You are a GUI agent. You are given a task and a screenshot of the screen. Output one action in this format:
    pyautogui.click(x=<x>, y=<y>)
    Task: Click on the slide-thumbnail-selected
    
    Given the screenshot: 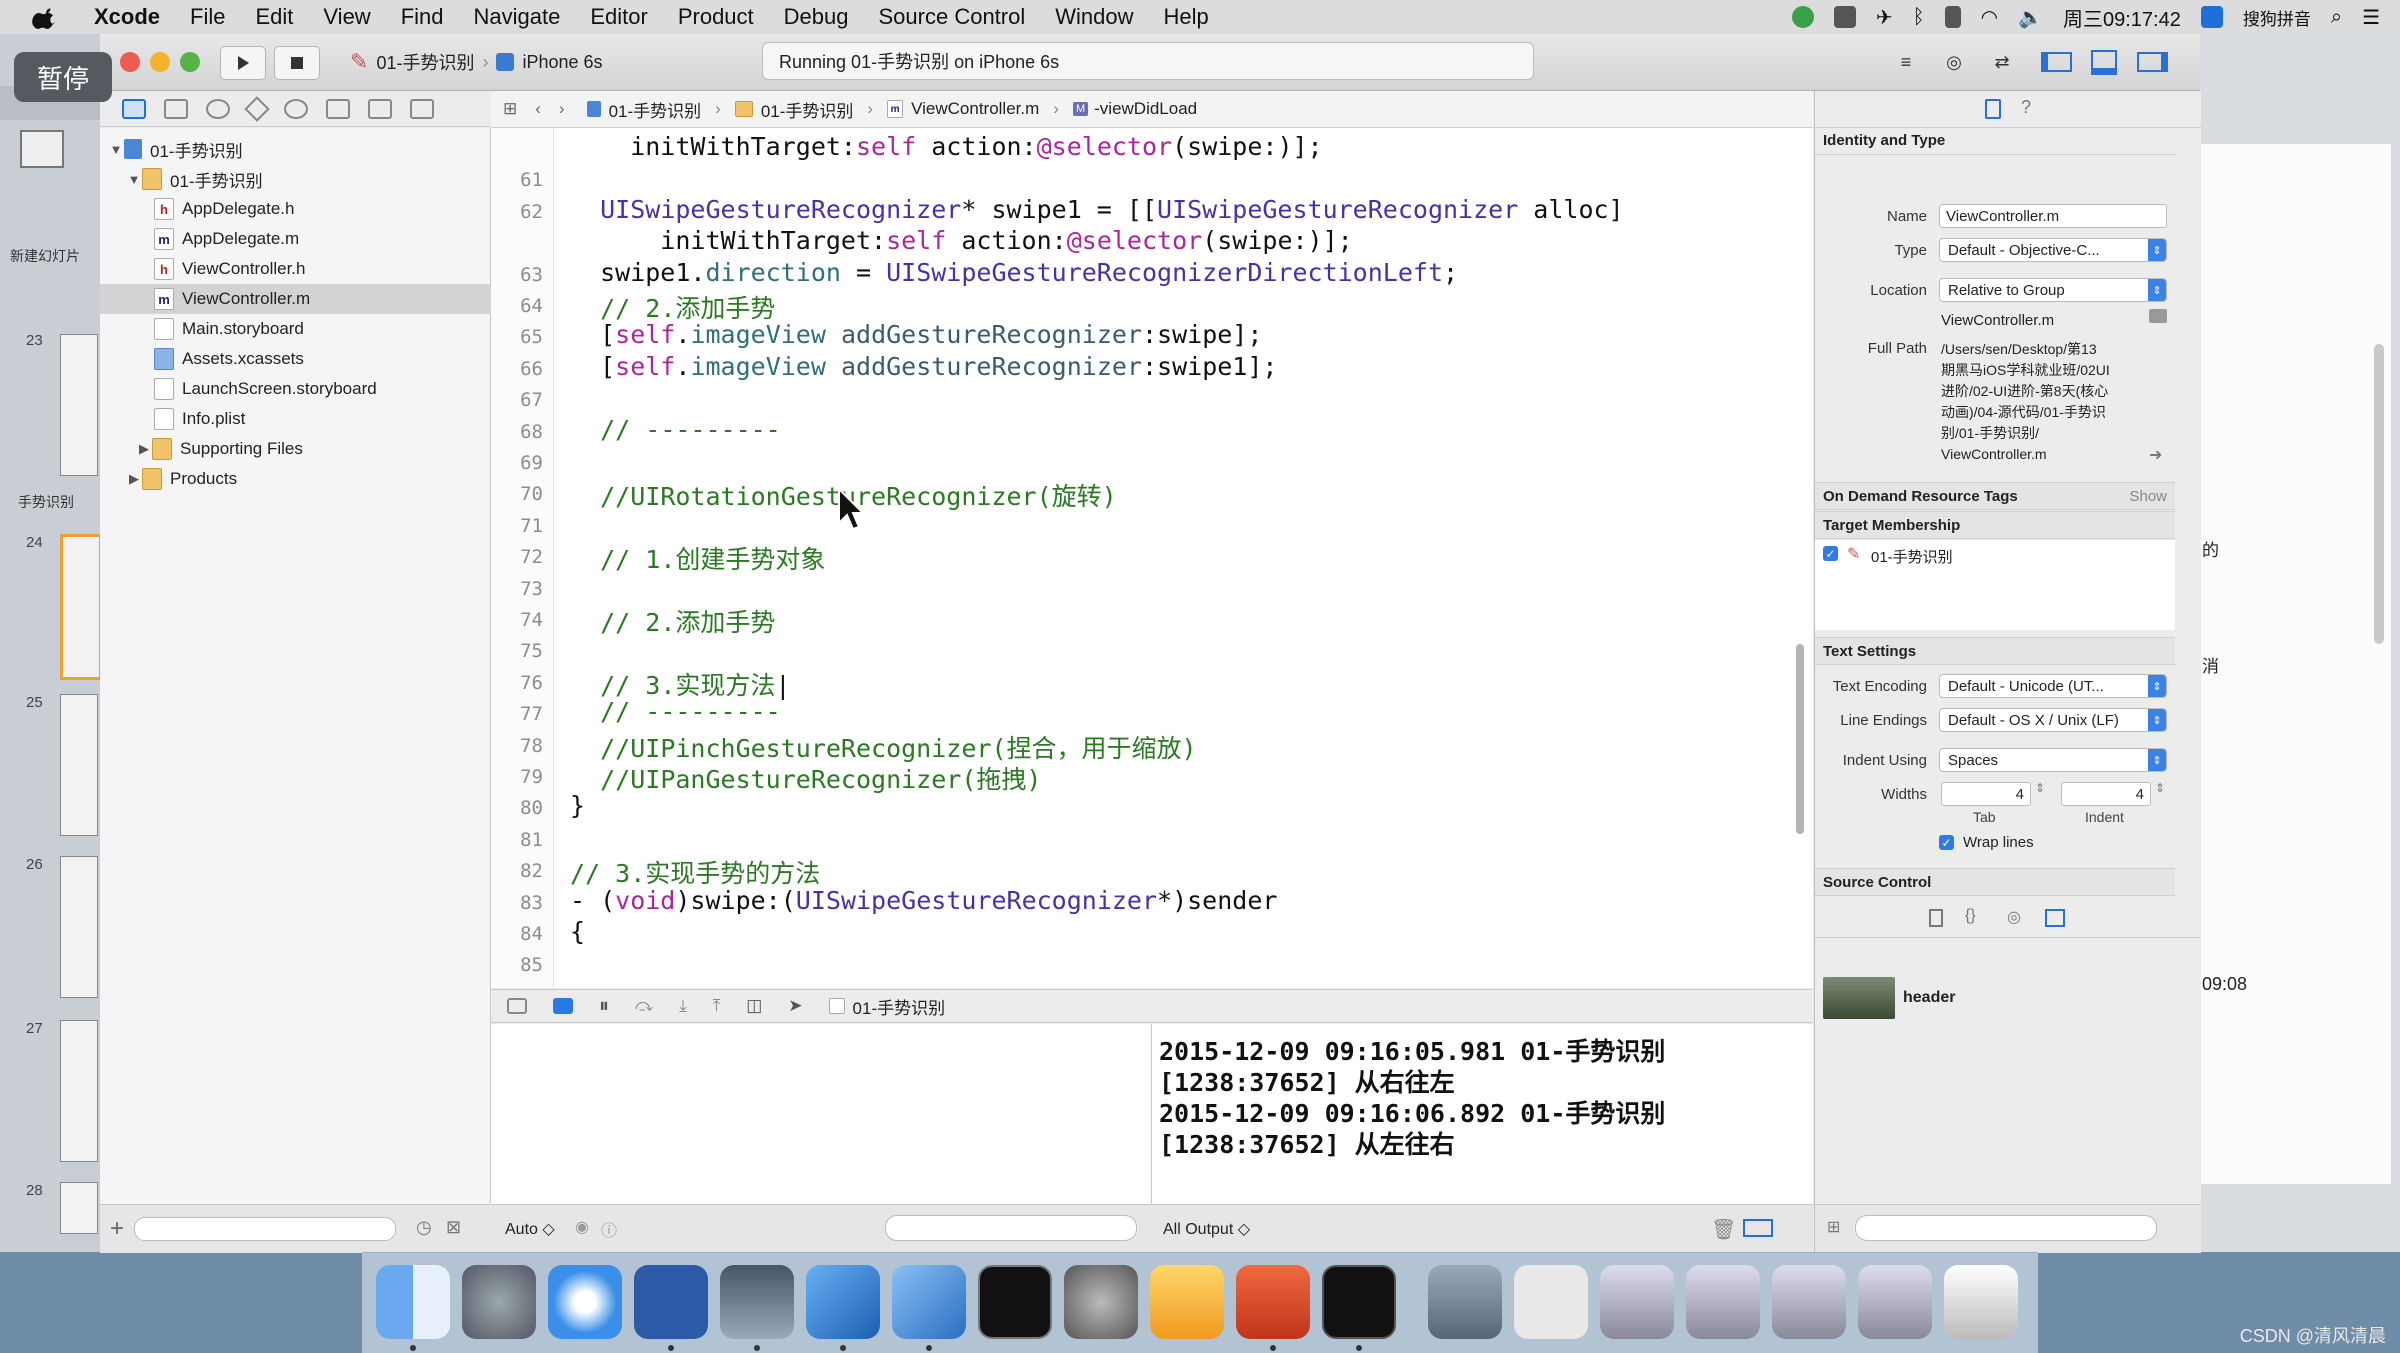 What is the action you would take?
    pyautogui.click(x=81, y=607)
    